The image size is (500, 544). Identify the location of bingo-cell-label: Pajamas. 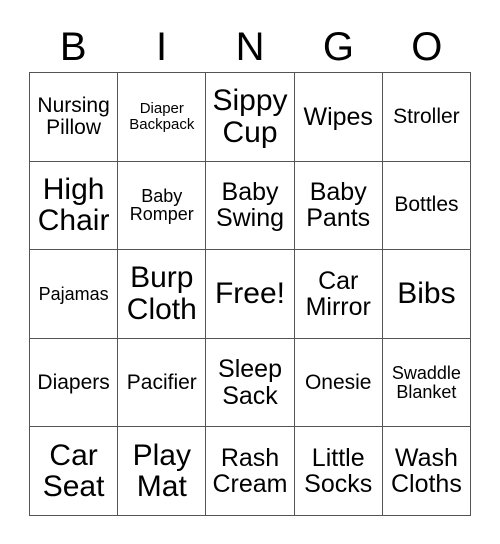
(73, 293).